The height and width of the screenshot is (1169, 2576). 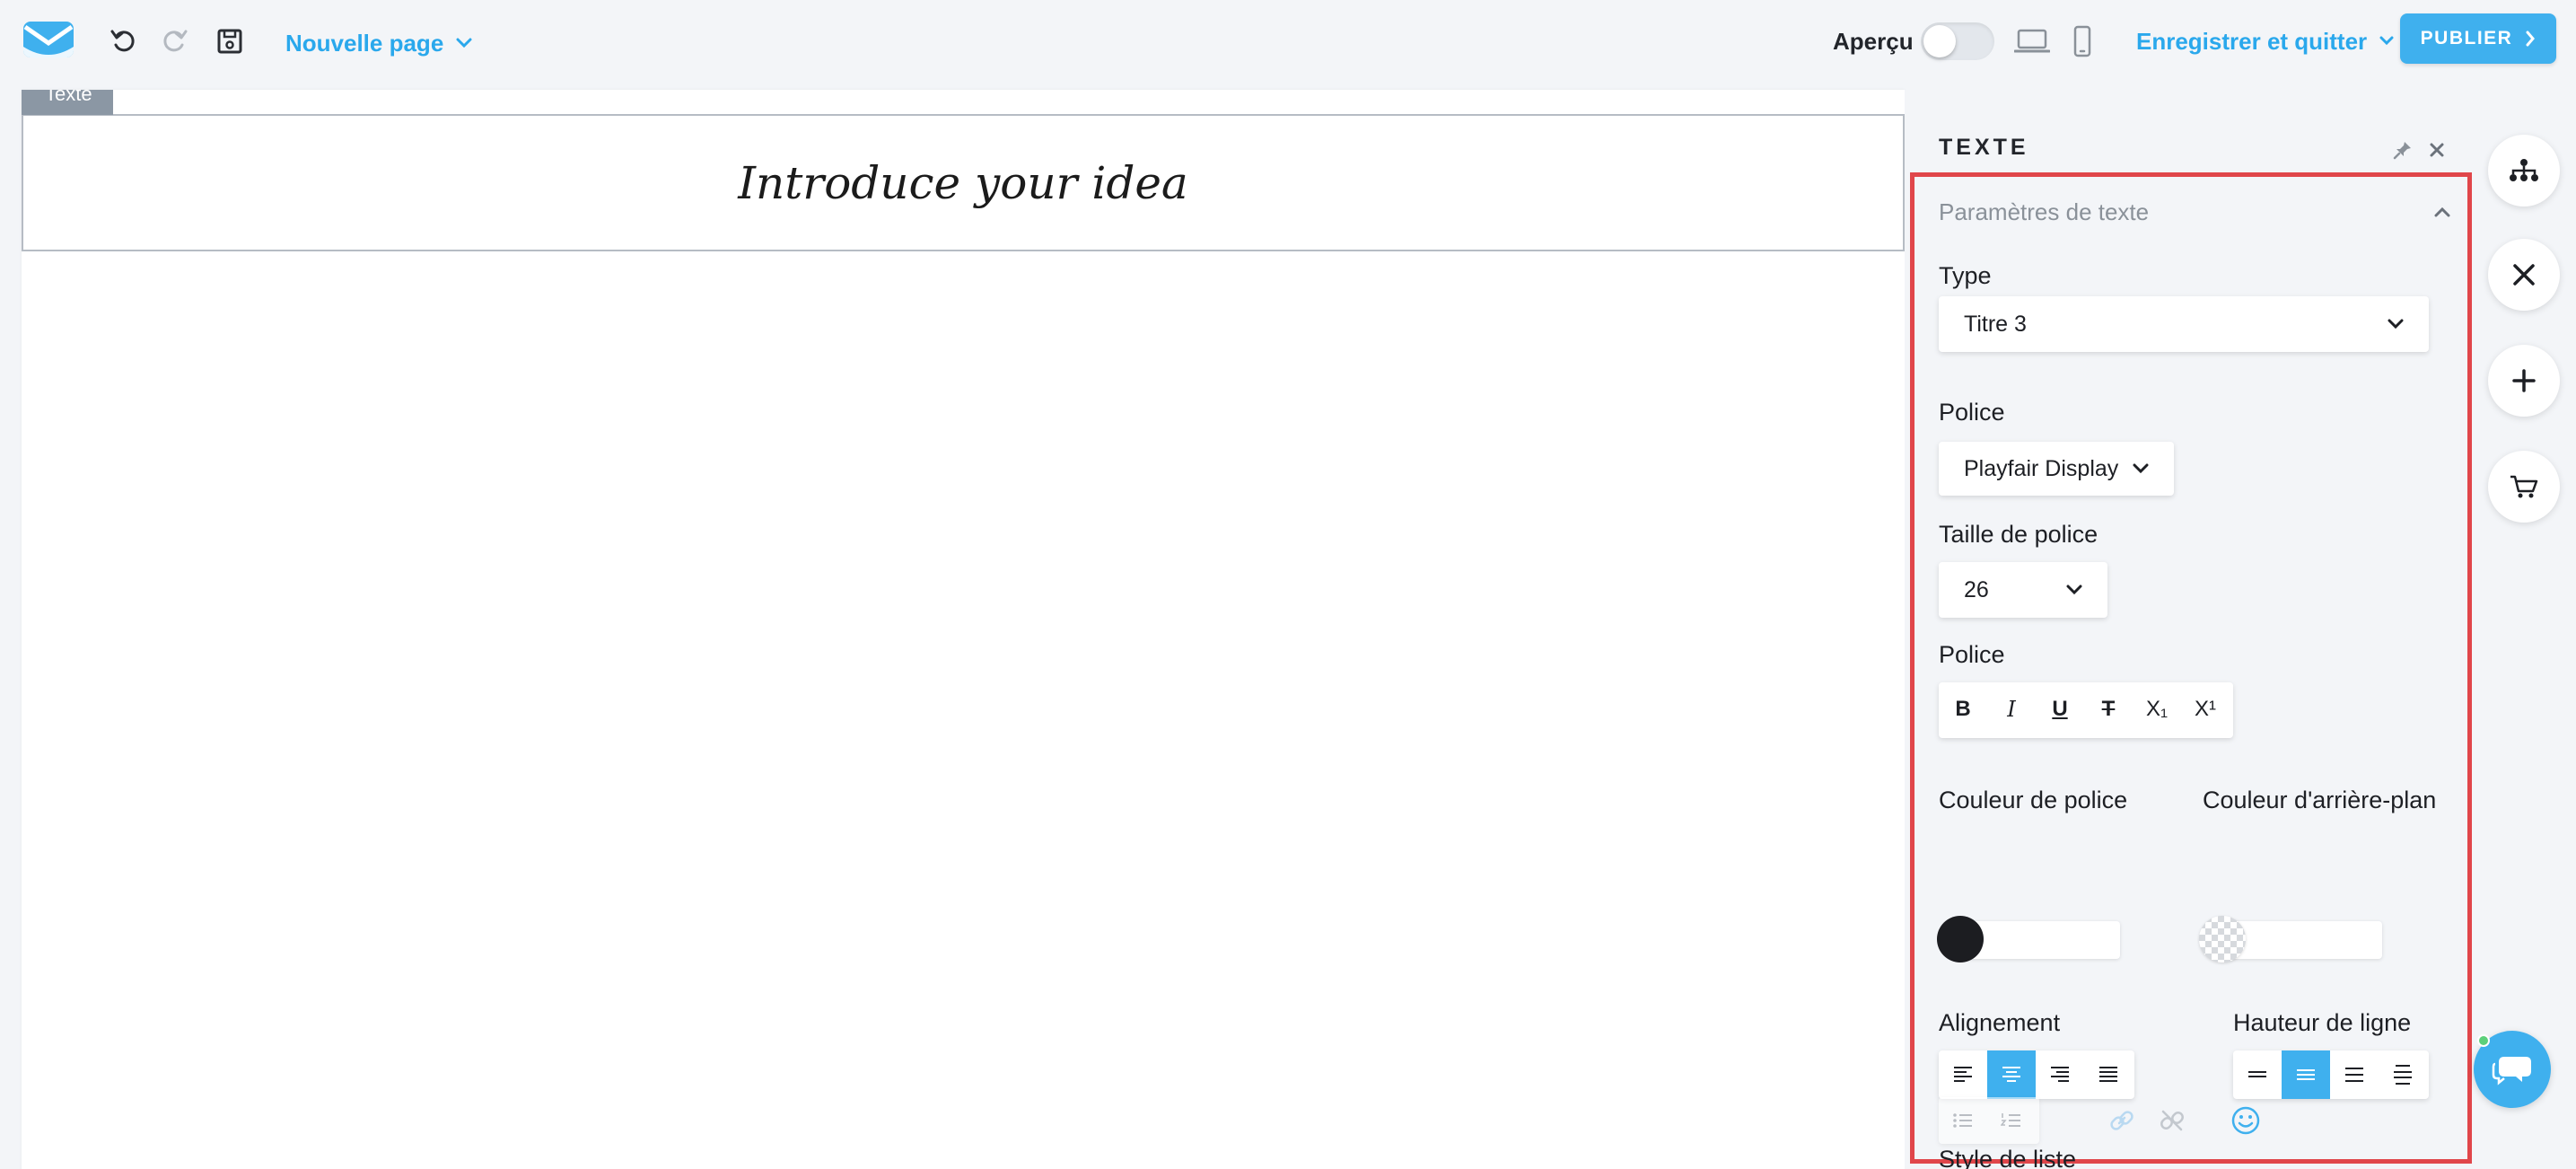 I want to click on line-height-compact-icon, so click(x=2257, y=1074).